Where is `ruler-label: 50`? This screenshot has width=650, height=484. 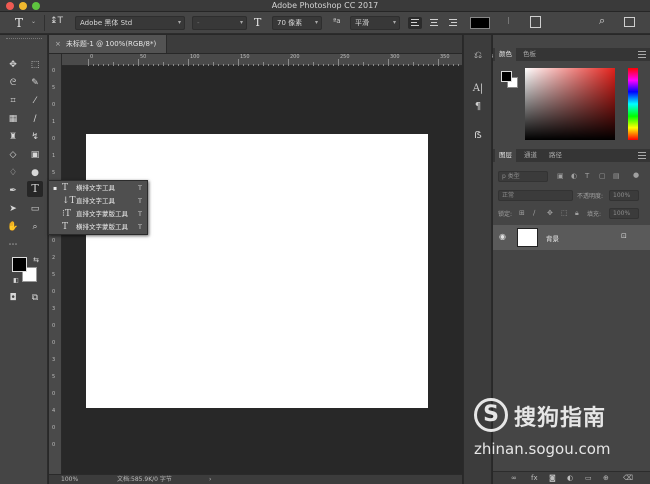 ruler-label: 50 is located at coordinates (143, 57).